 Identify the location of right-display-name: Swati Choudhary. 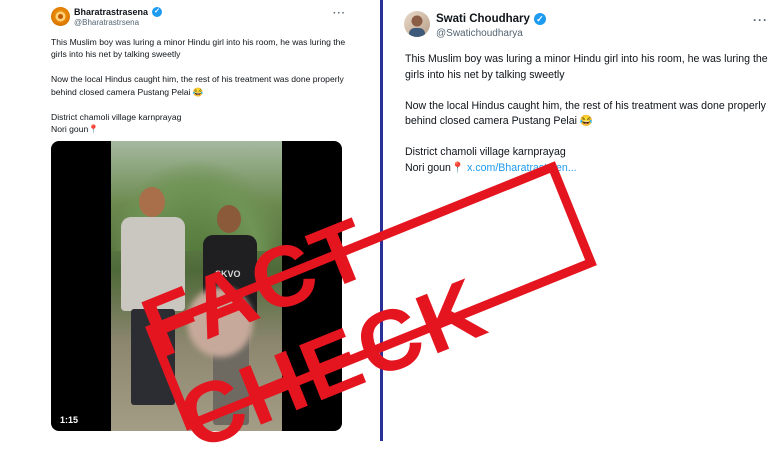
(483, 19).